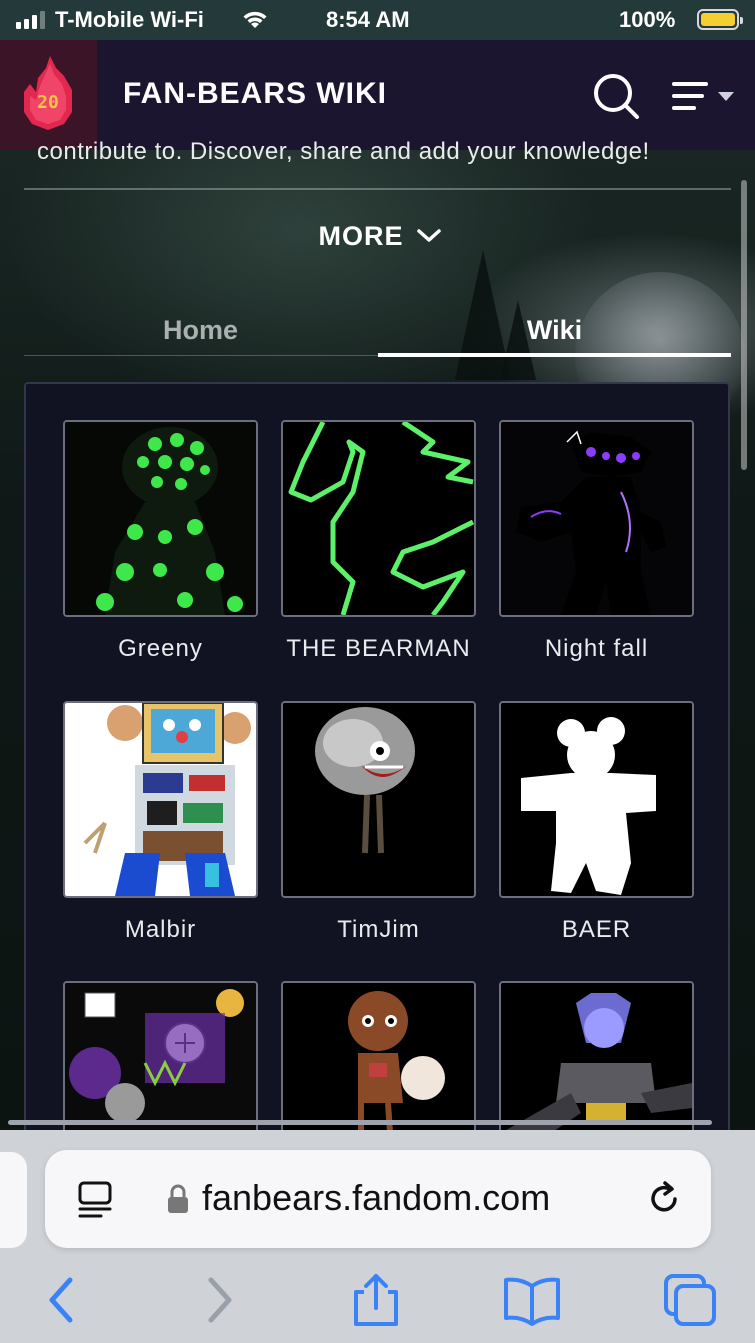 The height and width of the screenshot is (1343, 755). I want to click on item-caption: Malbir, so click(160, 930).